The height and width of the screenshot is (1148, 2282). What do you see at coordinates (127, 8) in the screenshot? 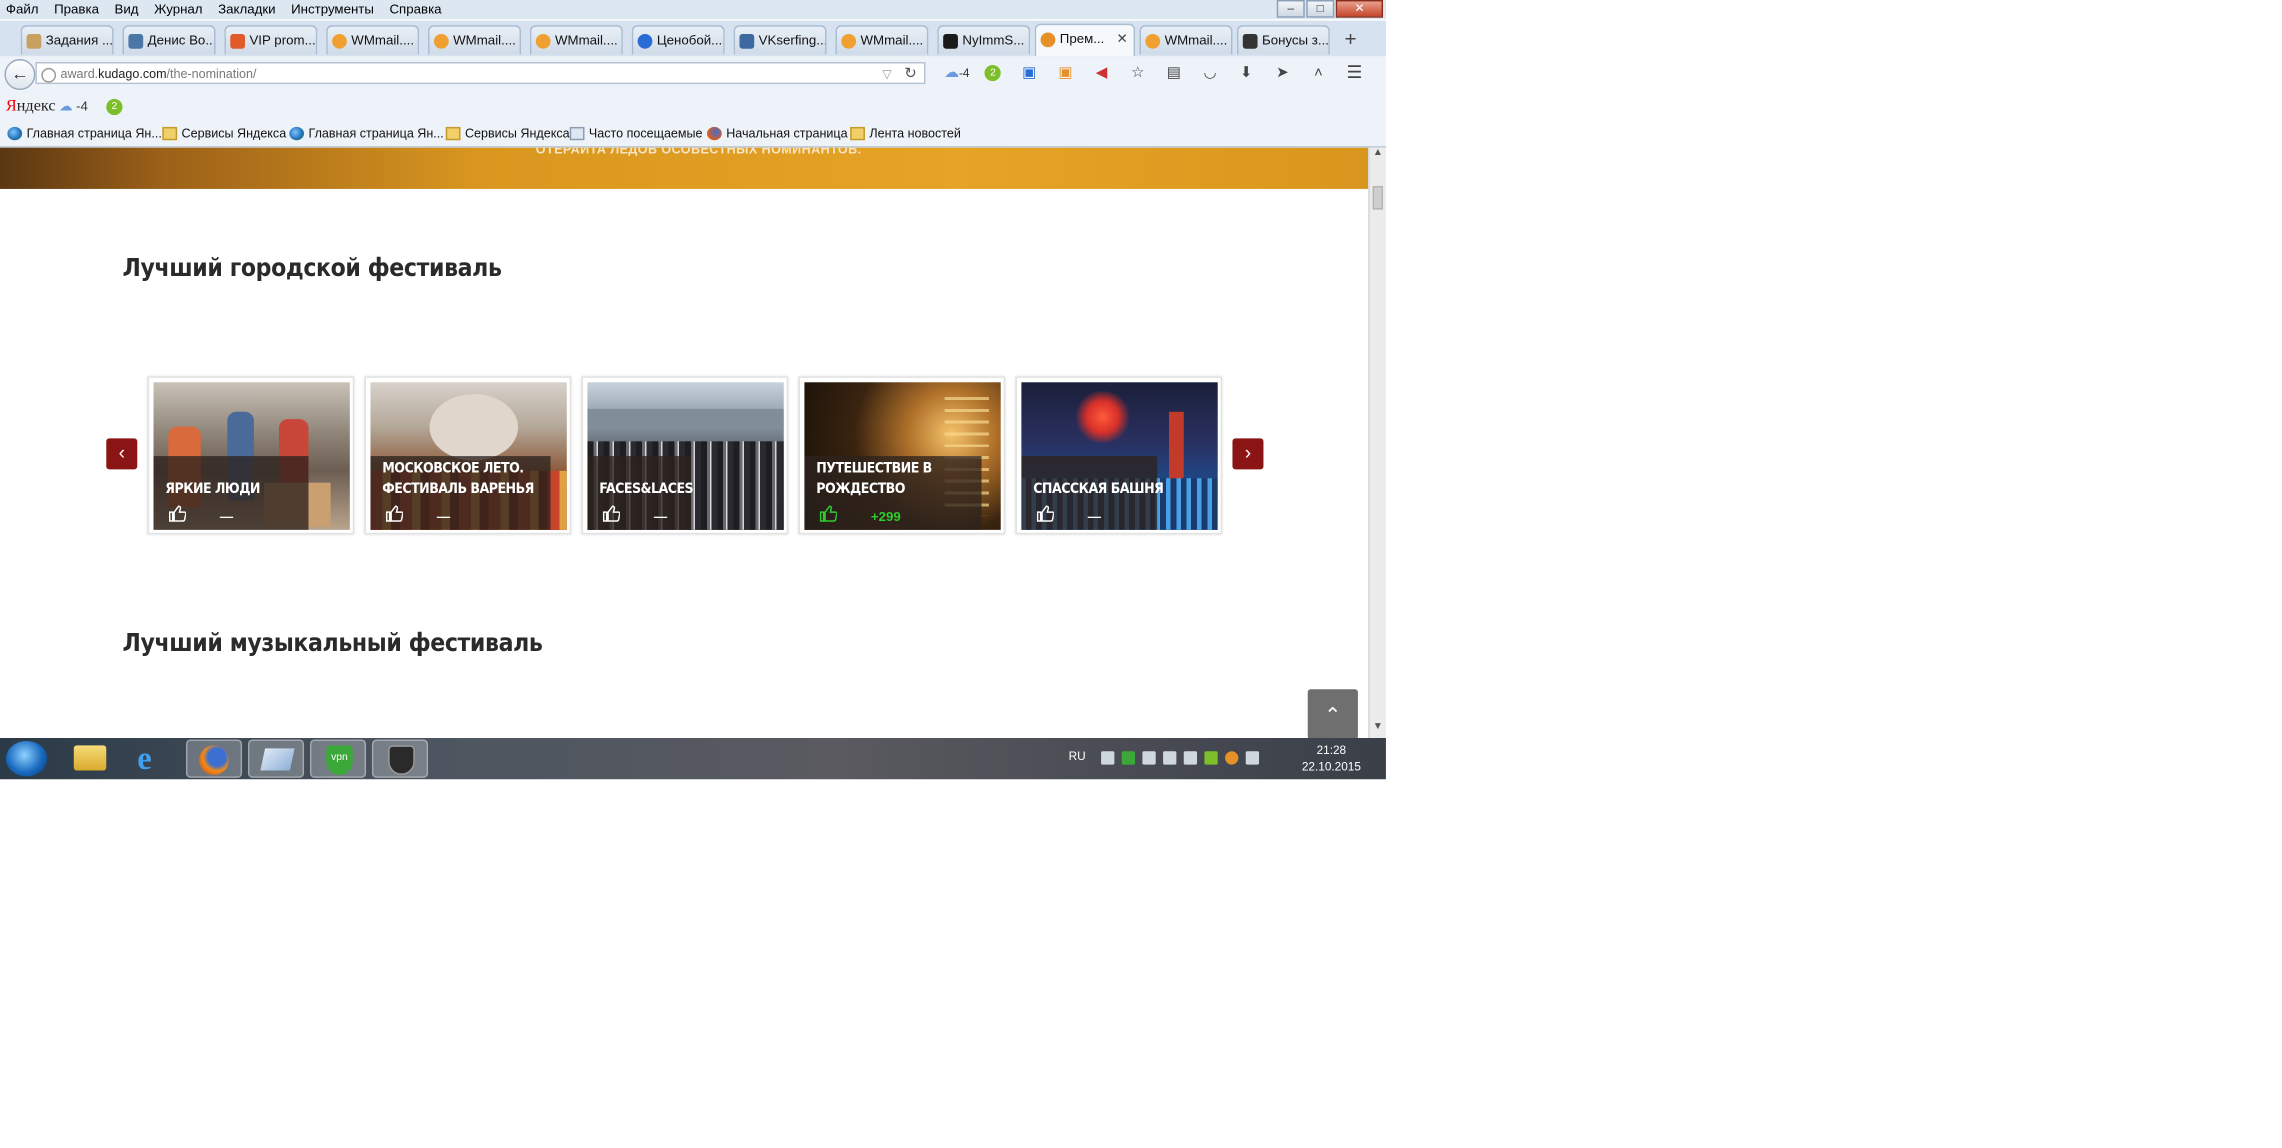
I see `menu-view: Вид` at bounding box center [127, 8].